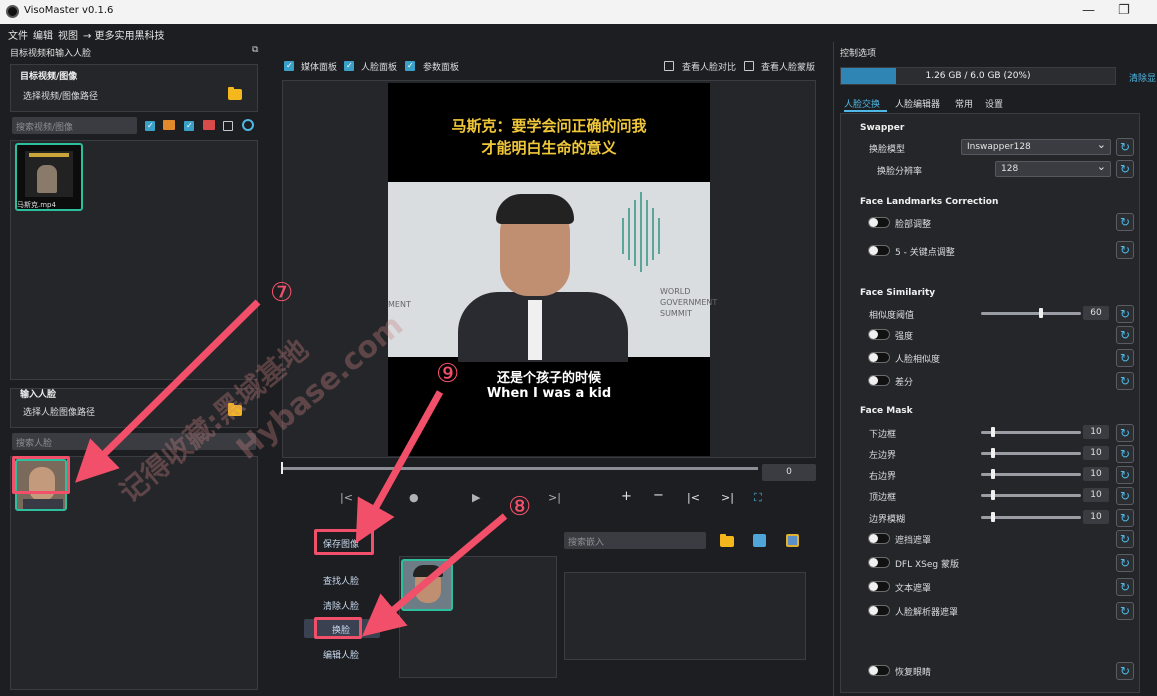 Image resolution: width=1157 pixels, height=696 pixels. What do you see at coordinates (399, 467) in the screenshot?
I see `arrow-nine` at bounding box center [399, 467].